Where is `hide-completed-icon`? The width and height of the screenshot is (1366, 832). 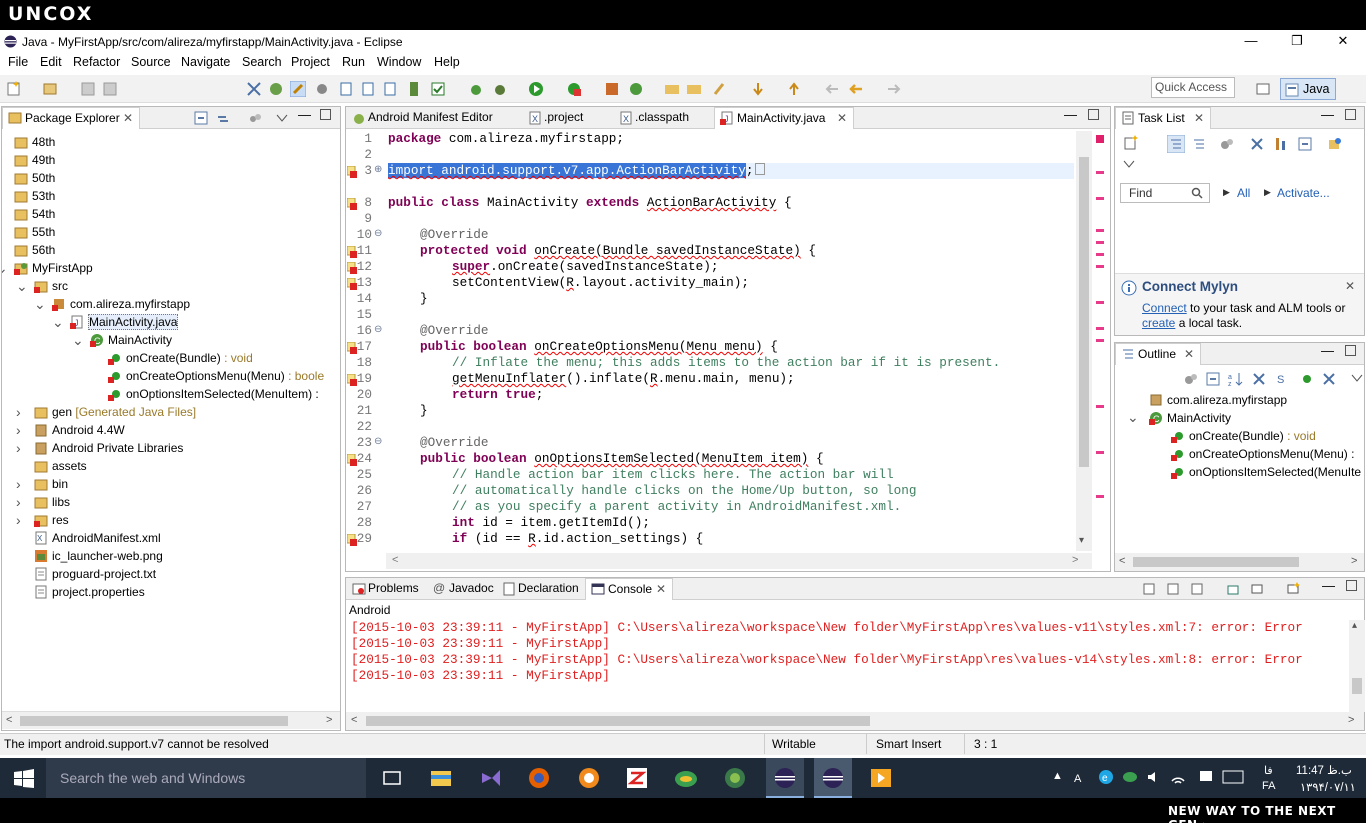 hide-completed-icon is located at coordinates (1257, 144).